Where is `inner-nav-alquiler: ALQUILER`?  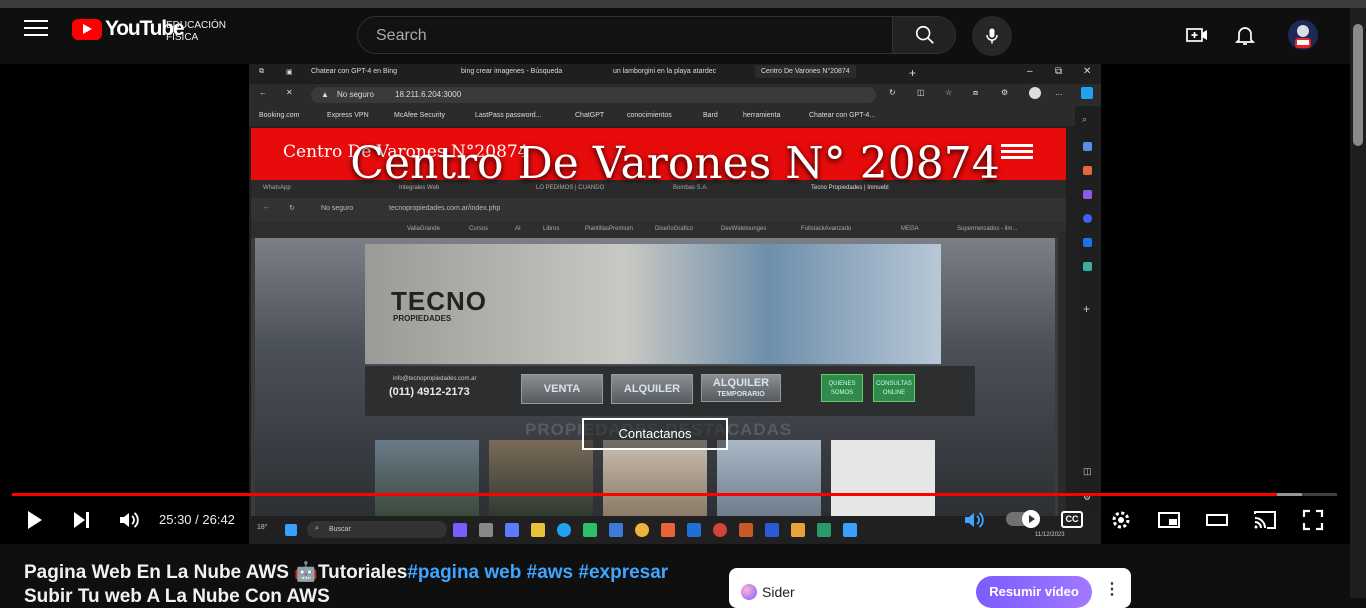 inner-nav-alquiler: ALQUILER is located at coordinates (652, 389).